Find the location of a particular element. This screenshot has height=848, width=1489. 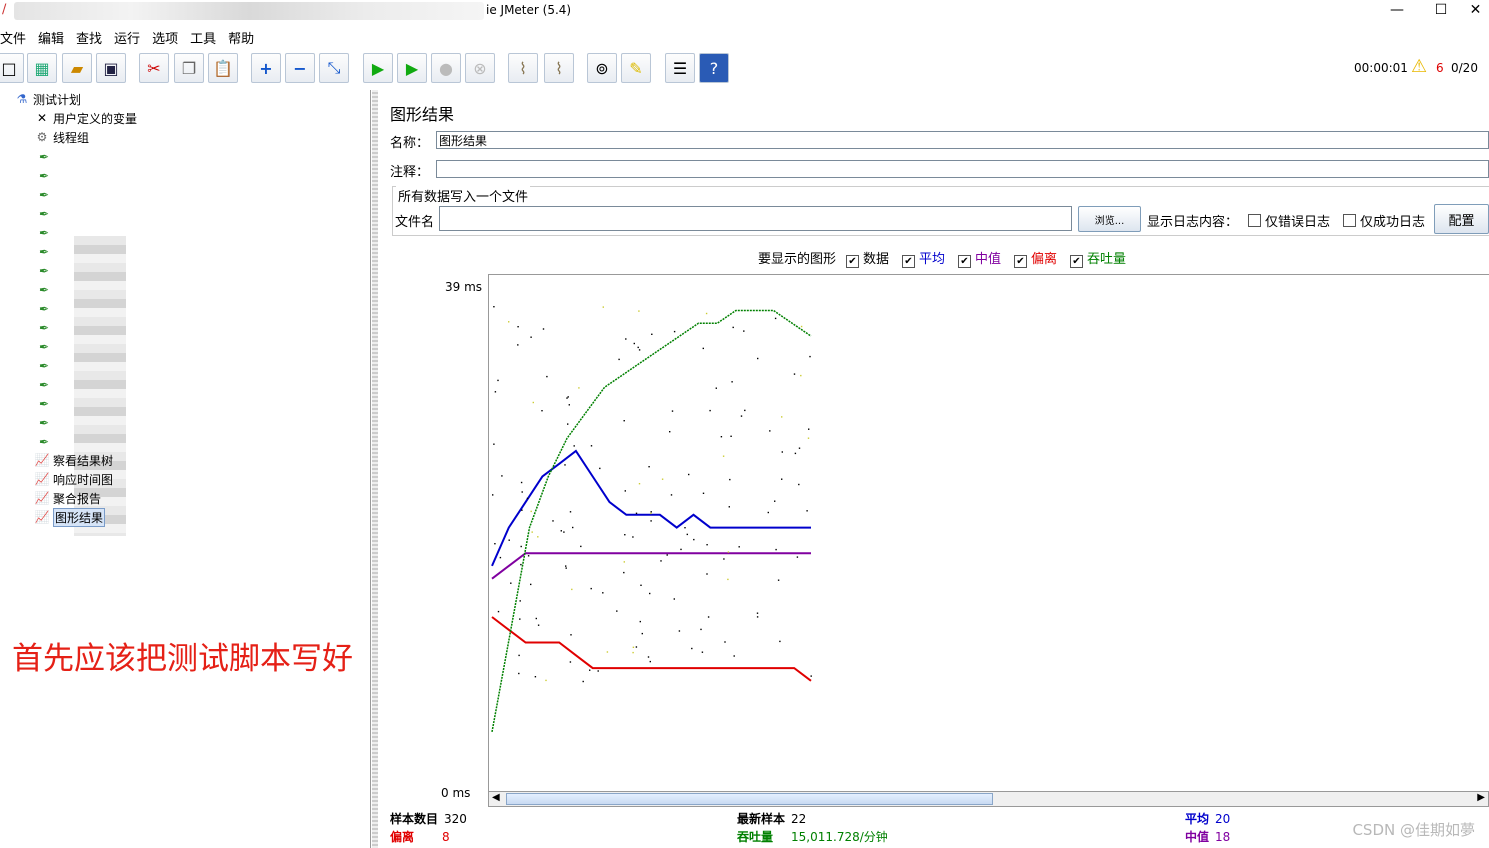

shutdown-icon: ⊗ is located at coordinates (480, 68).